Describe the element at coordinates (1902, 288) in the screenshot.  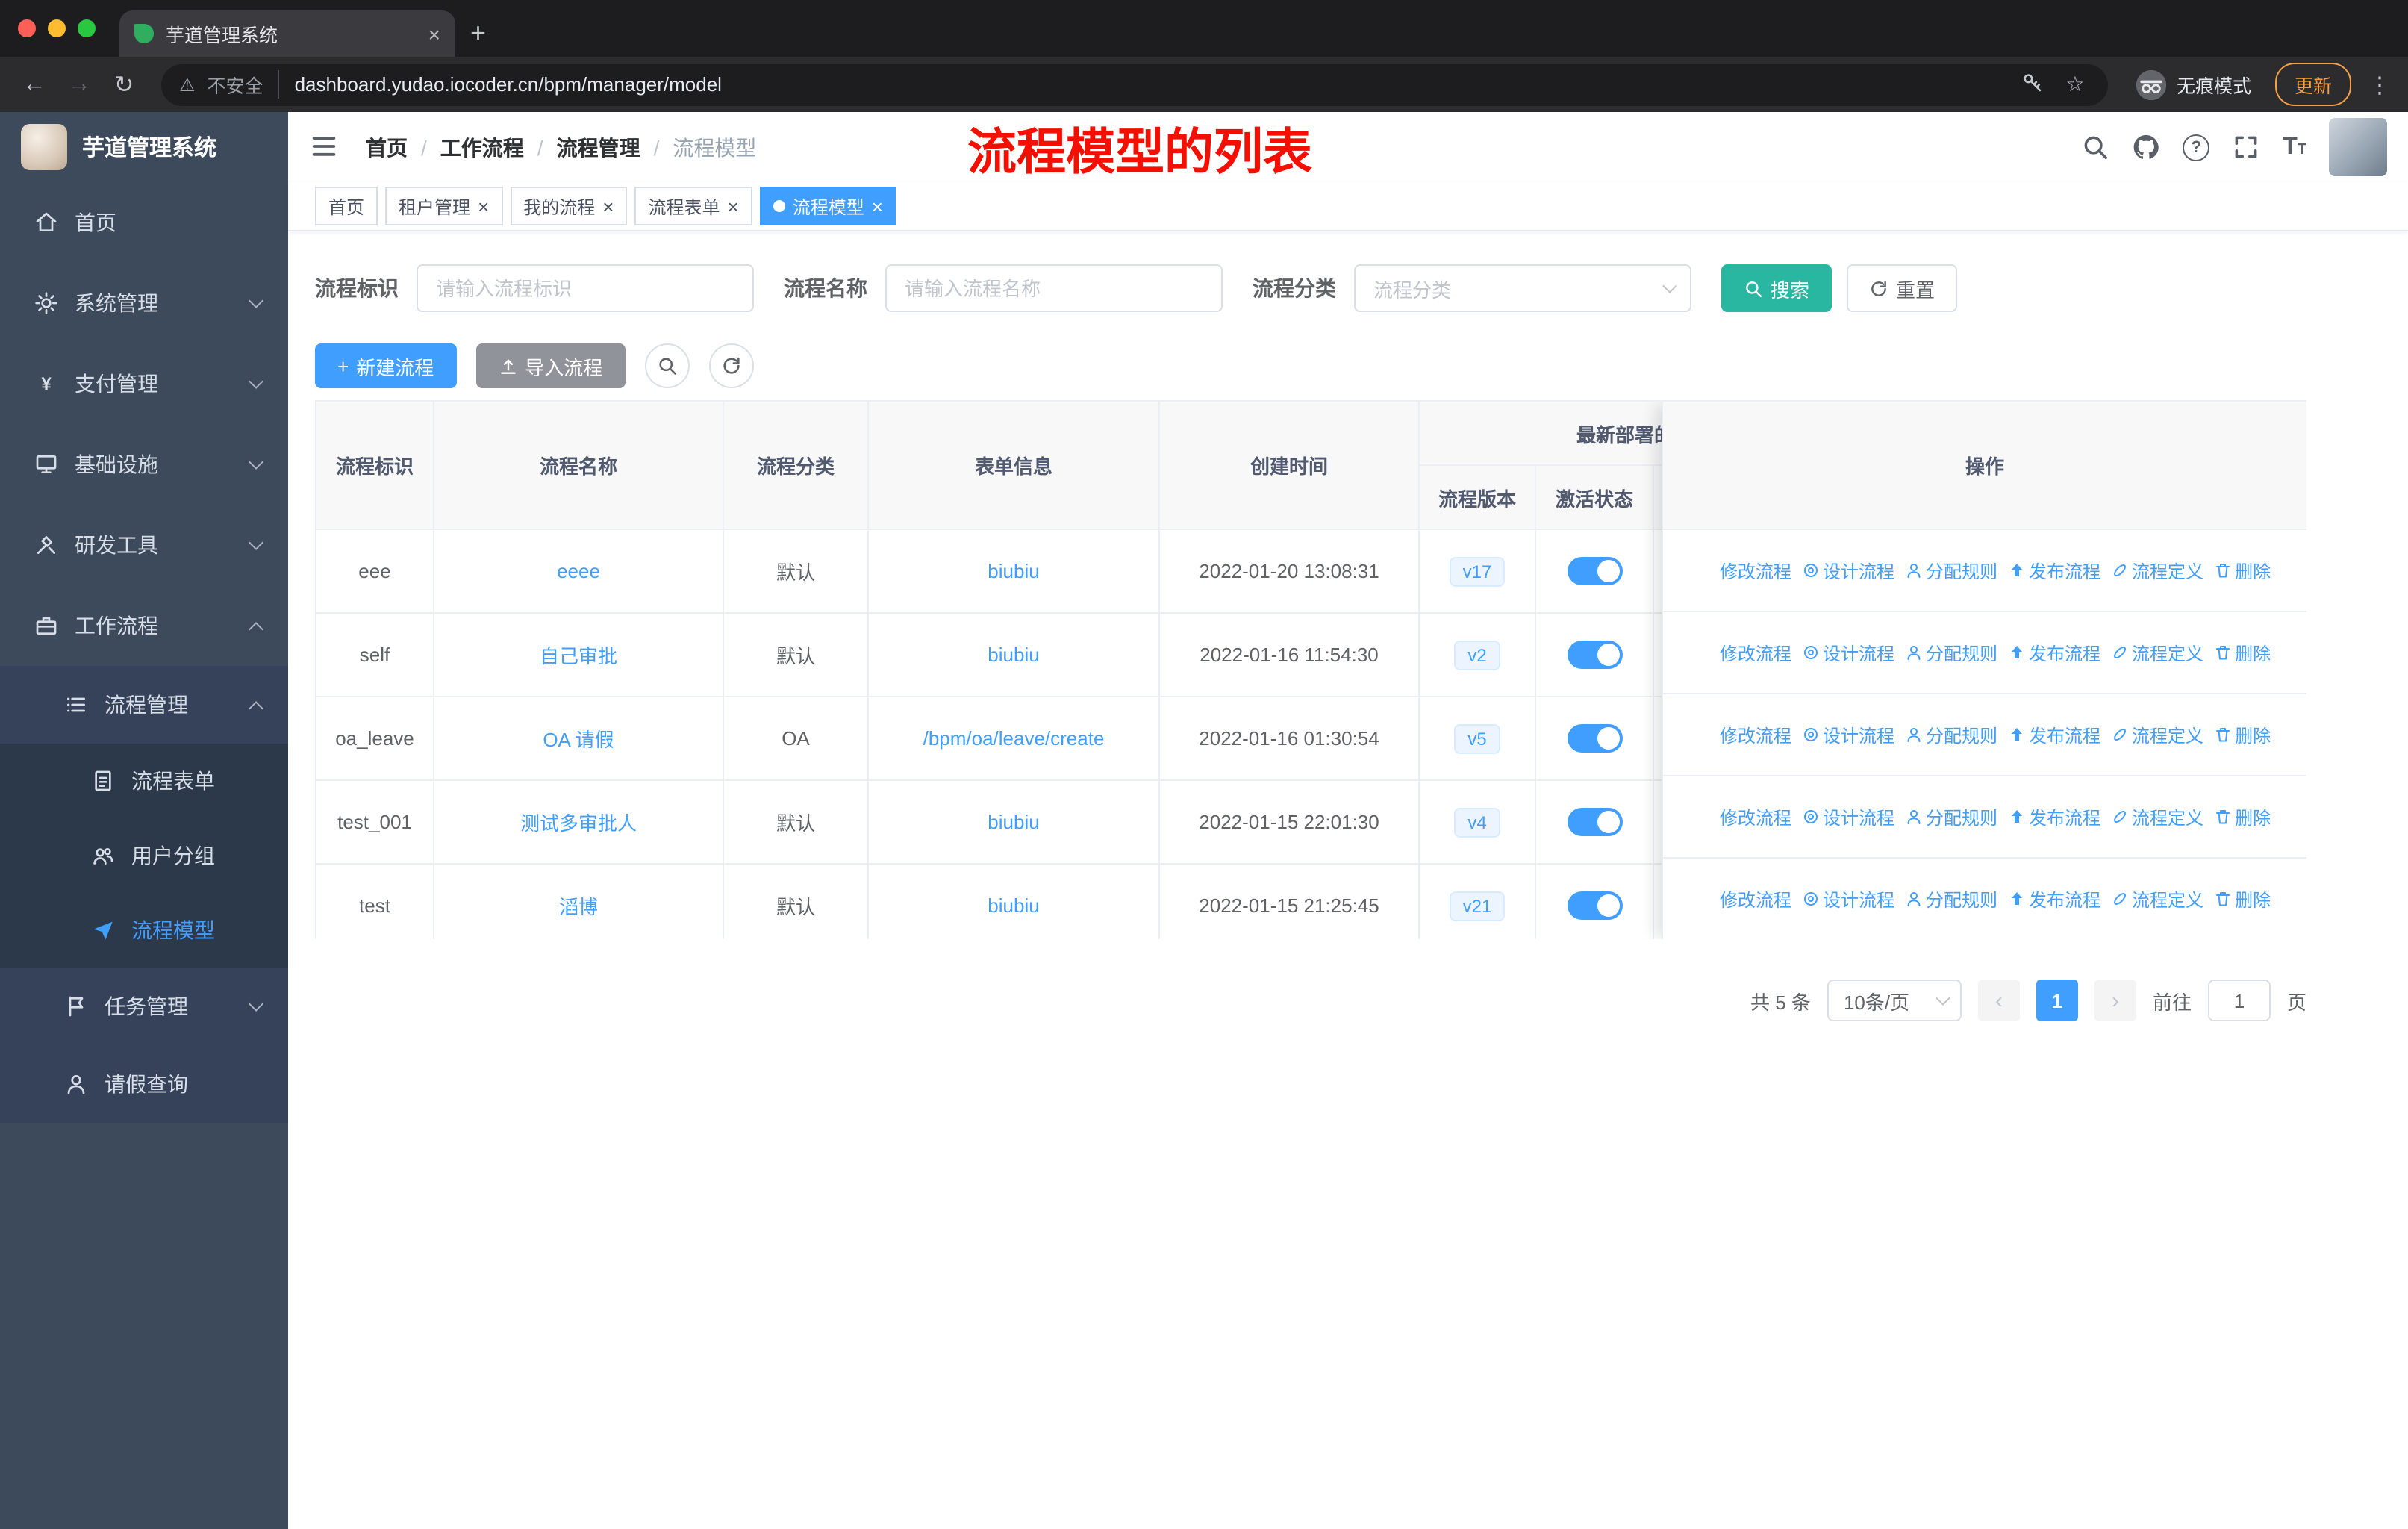
I see `reset-button: 重置` at that location.